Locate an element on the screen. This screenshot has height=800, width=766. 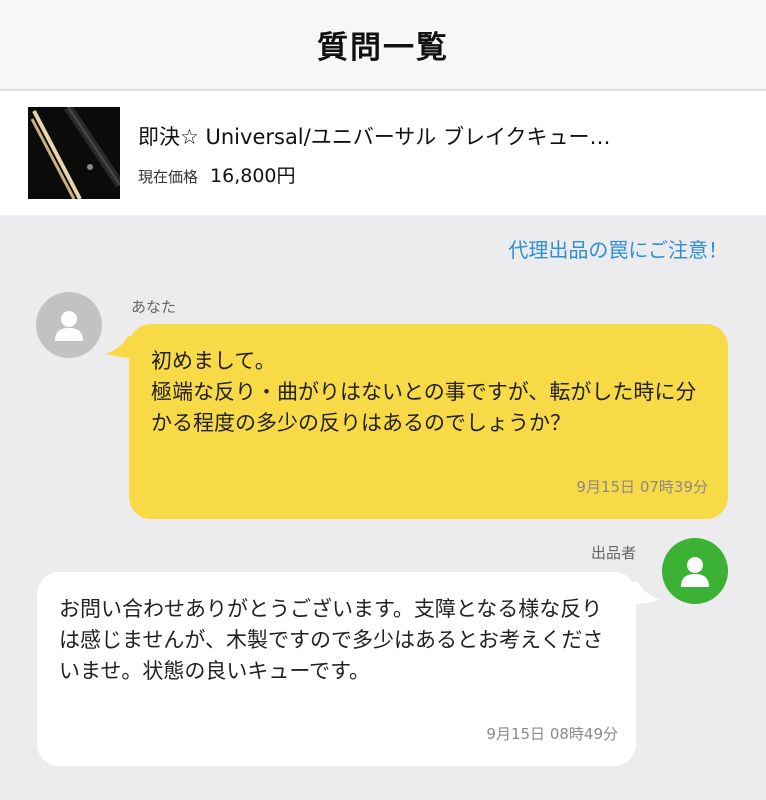
proxy-listing-warning-link: 代理出品の罠にご注意！ is located at coordinates (618, 248).